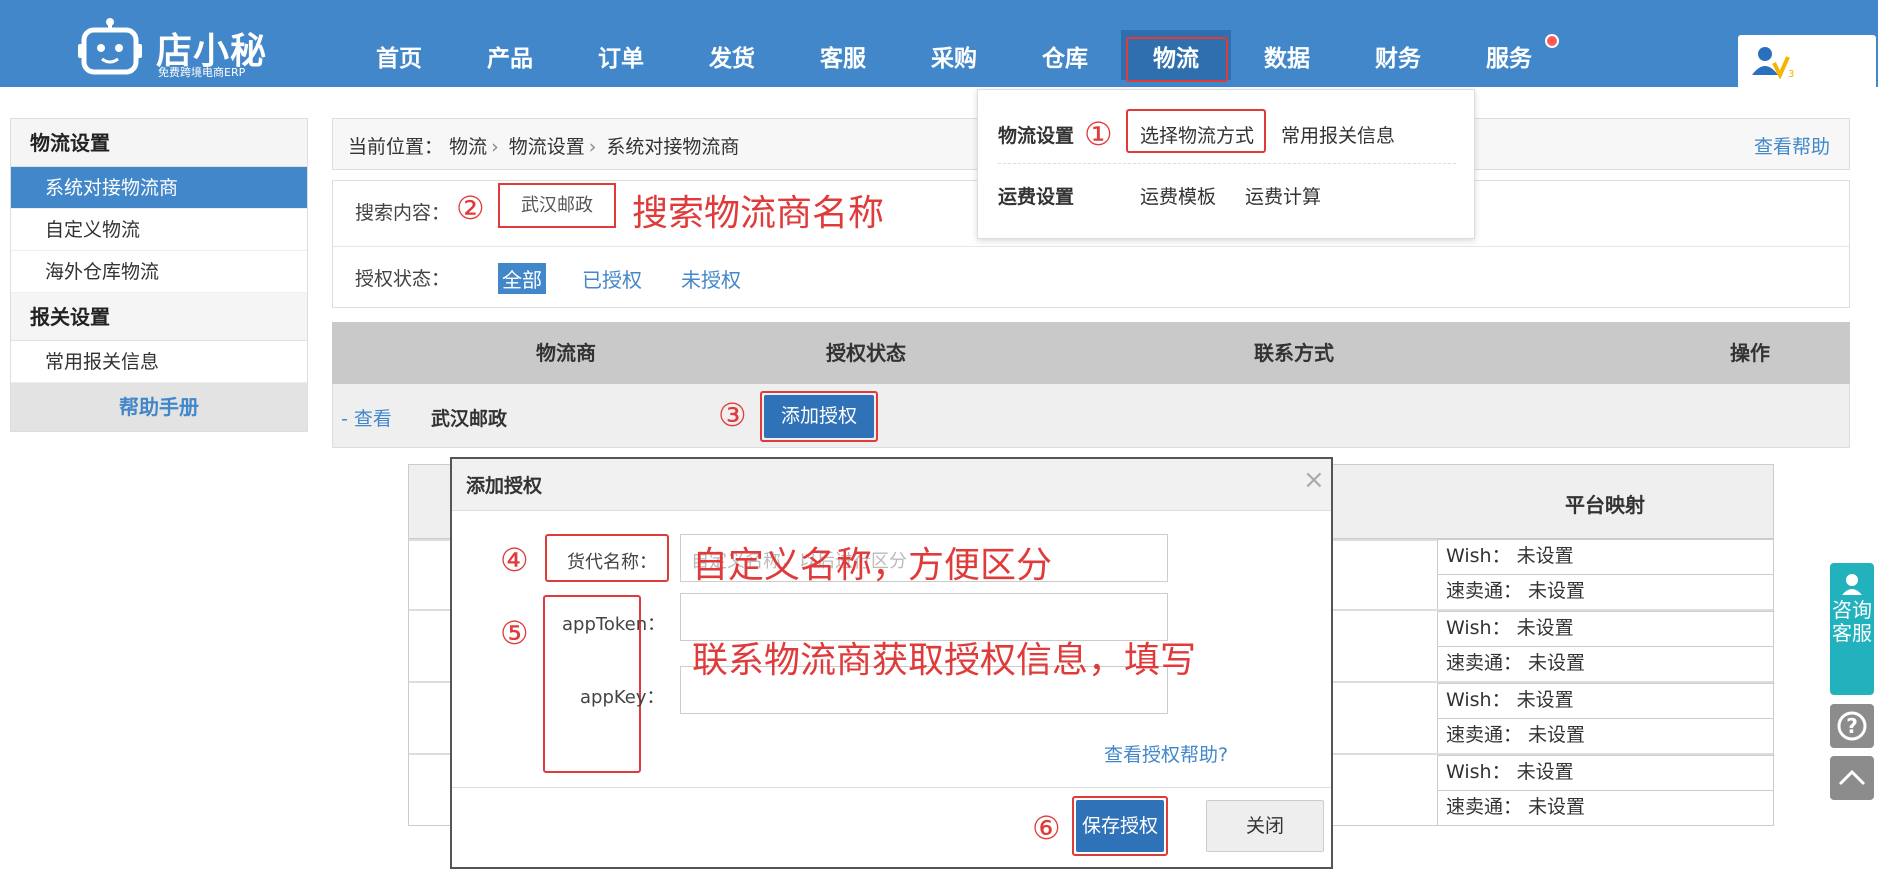  What do you see at coordinates (1338, 134) in the screenshot?
I see `dd-customs-info: 常用报关信息` at bounding box center [1338, 134].